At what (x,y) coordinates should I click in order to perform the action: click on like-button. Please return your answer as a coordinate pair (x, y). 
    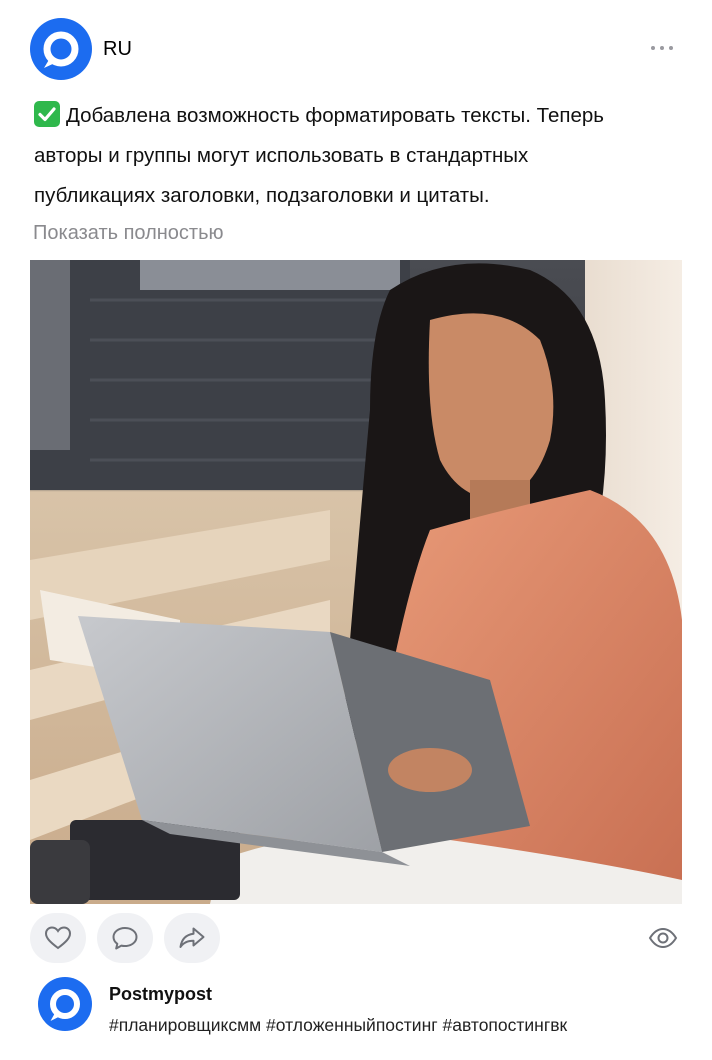
    Looking at the image, I should click on (58, 938).